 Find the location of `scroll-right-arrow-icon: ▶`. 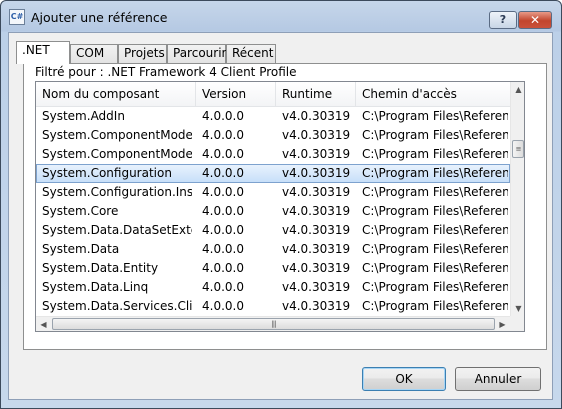

scroll-right-arrow-icon: ▶ is located at coordinates (502, 324).